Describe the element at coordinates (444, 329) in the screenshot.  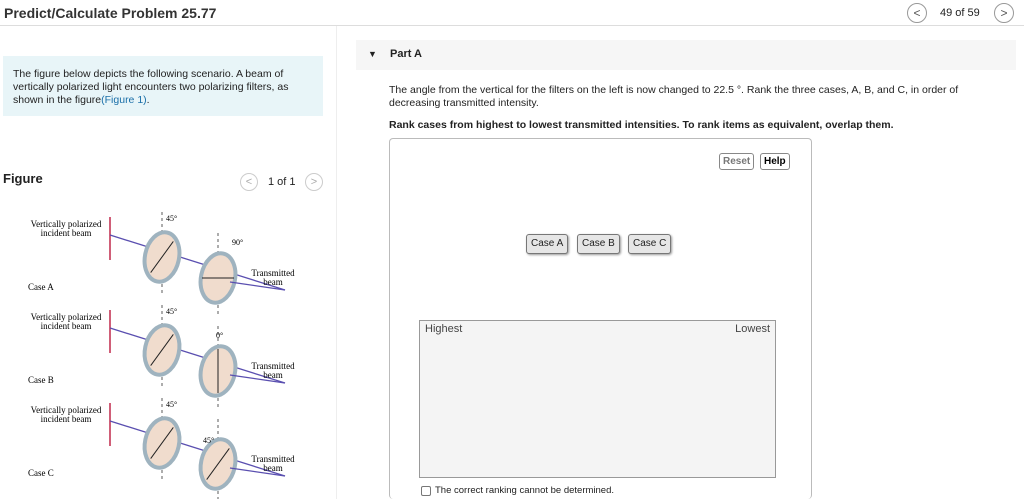
I see `highest-label: Highest` at that location.